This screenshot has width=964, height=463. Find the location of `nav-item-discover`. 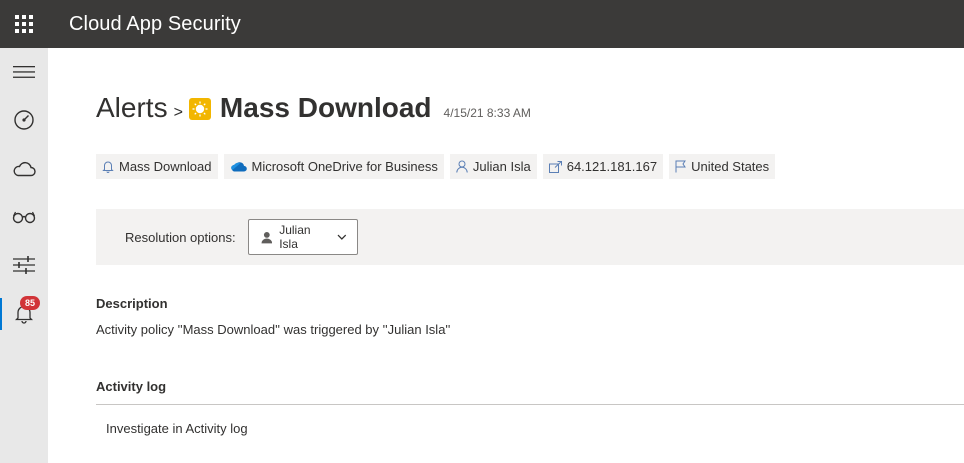

nav-item-discover is located at coordinates (24, 169).